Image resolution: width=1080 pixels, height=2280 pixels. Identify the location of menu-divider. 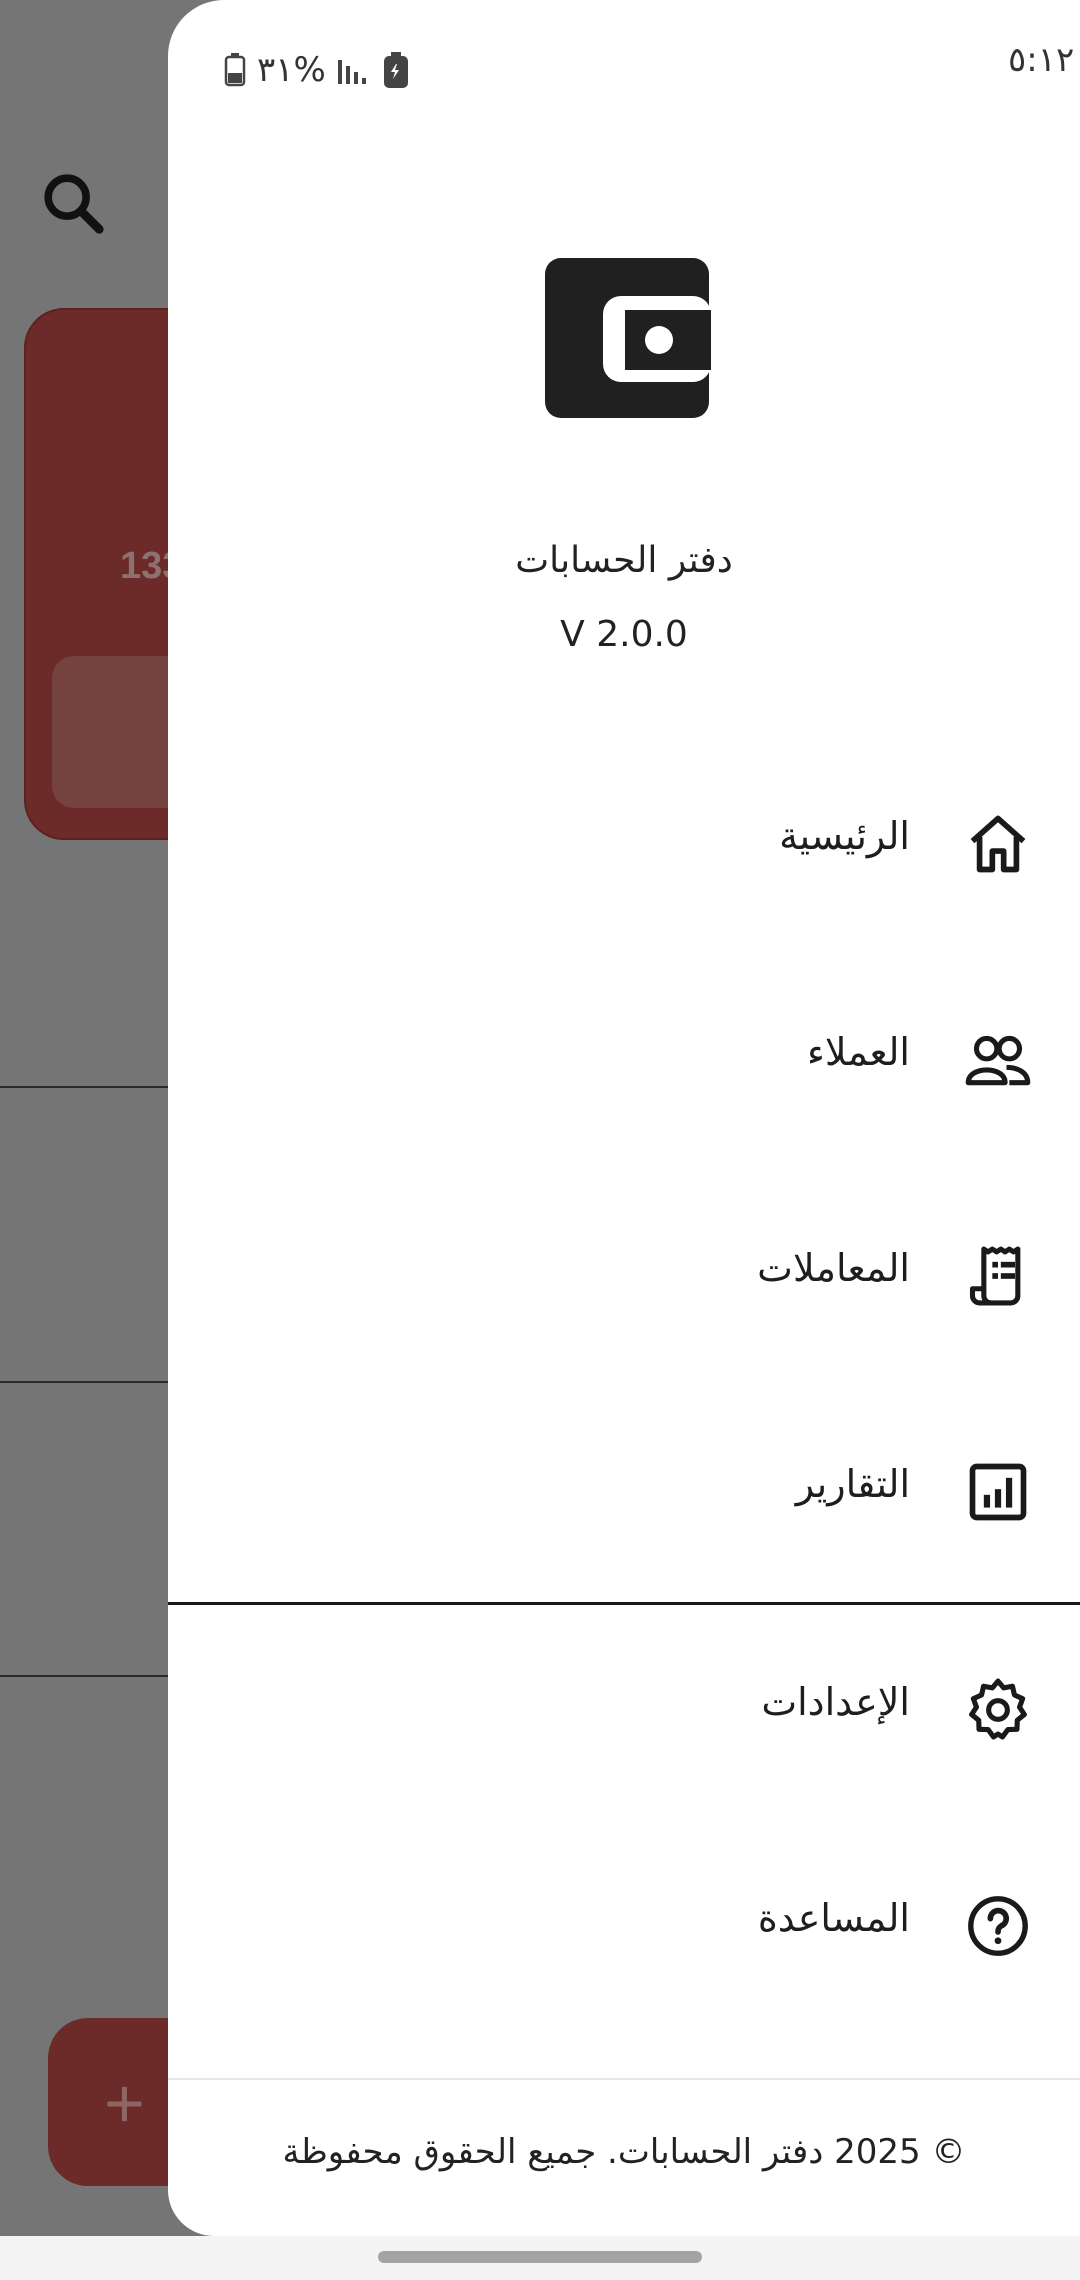
(624, 1603).